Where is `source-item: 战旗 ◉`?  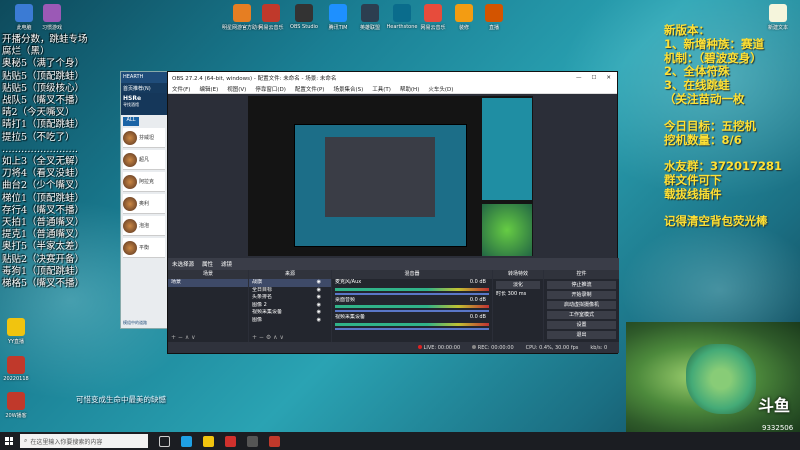 source-item: 战旗 ◉ is located at coordinates (290, 283).